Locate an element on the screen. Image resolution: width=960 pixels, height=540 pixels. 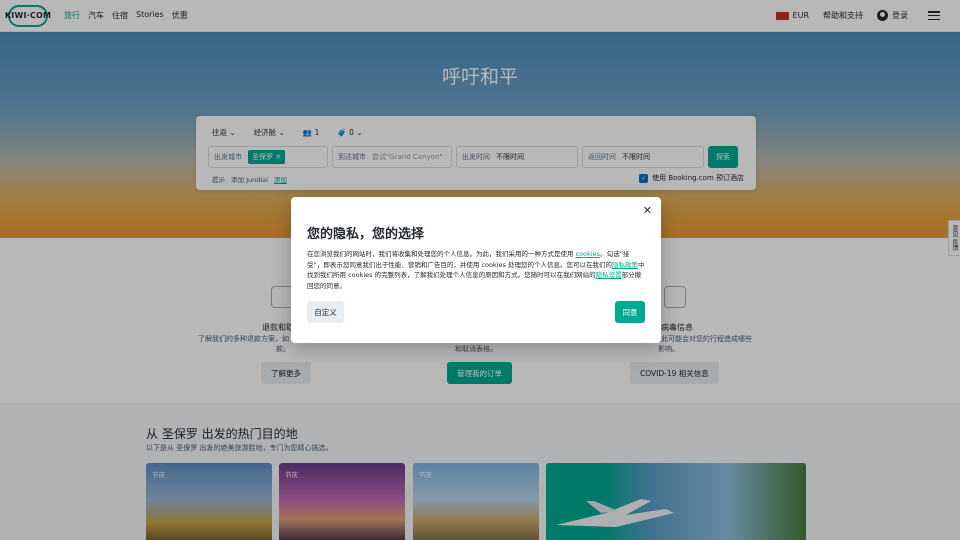
customize-button: 自定义 is located at coordinates (325, 312).